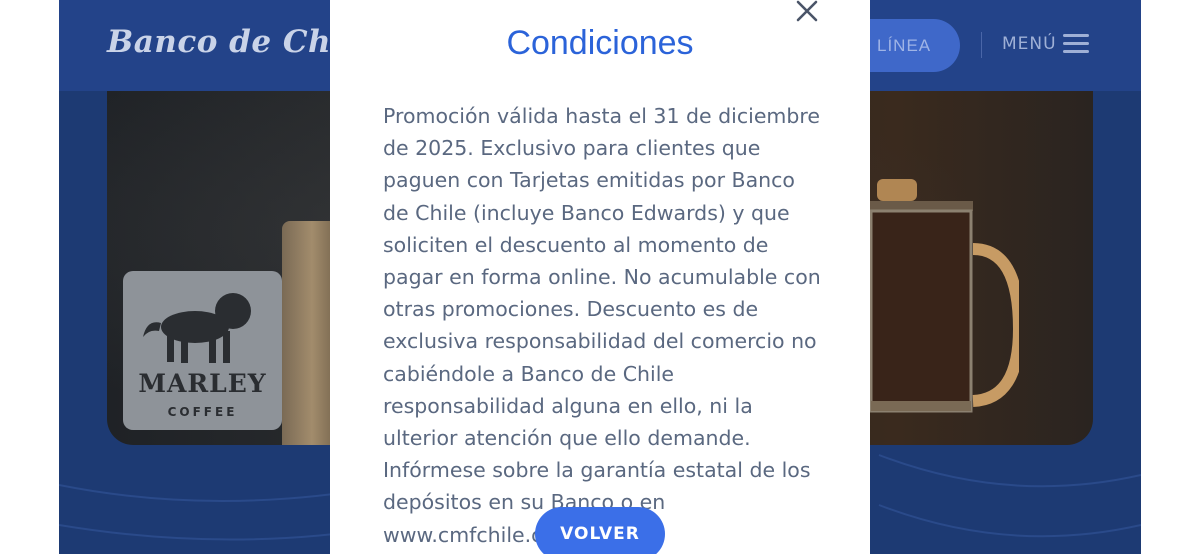 The image size is (1200, 554). I want to click on french-press-image, so click(944, 296).